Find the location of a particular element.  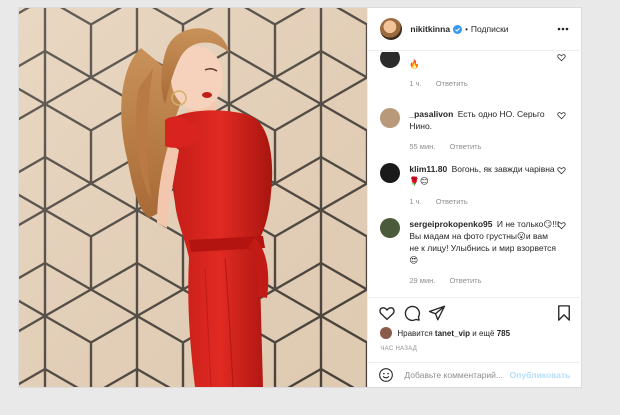

author-avatar is located at coordinates (391, 29).